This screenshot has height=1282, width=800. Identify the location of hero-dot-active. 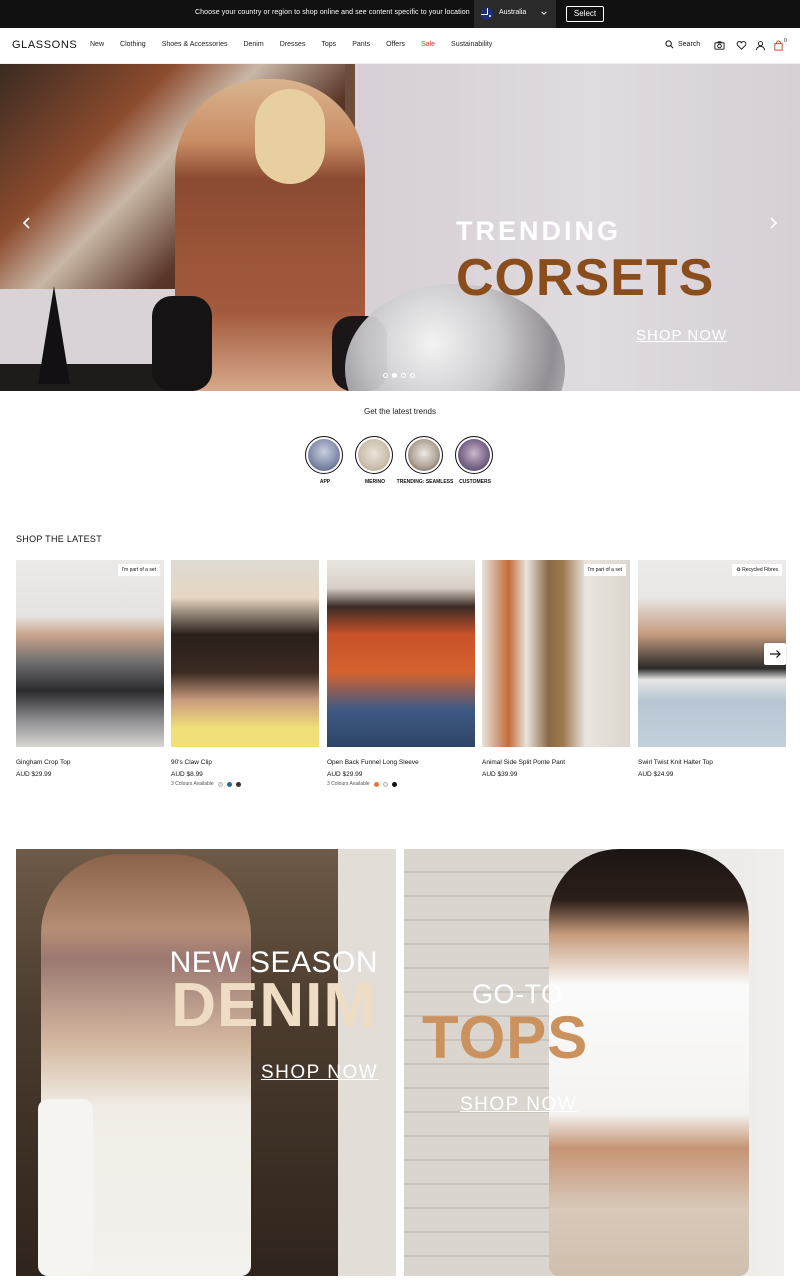
(394, 375).